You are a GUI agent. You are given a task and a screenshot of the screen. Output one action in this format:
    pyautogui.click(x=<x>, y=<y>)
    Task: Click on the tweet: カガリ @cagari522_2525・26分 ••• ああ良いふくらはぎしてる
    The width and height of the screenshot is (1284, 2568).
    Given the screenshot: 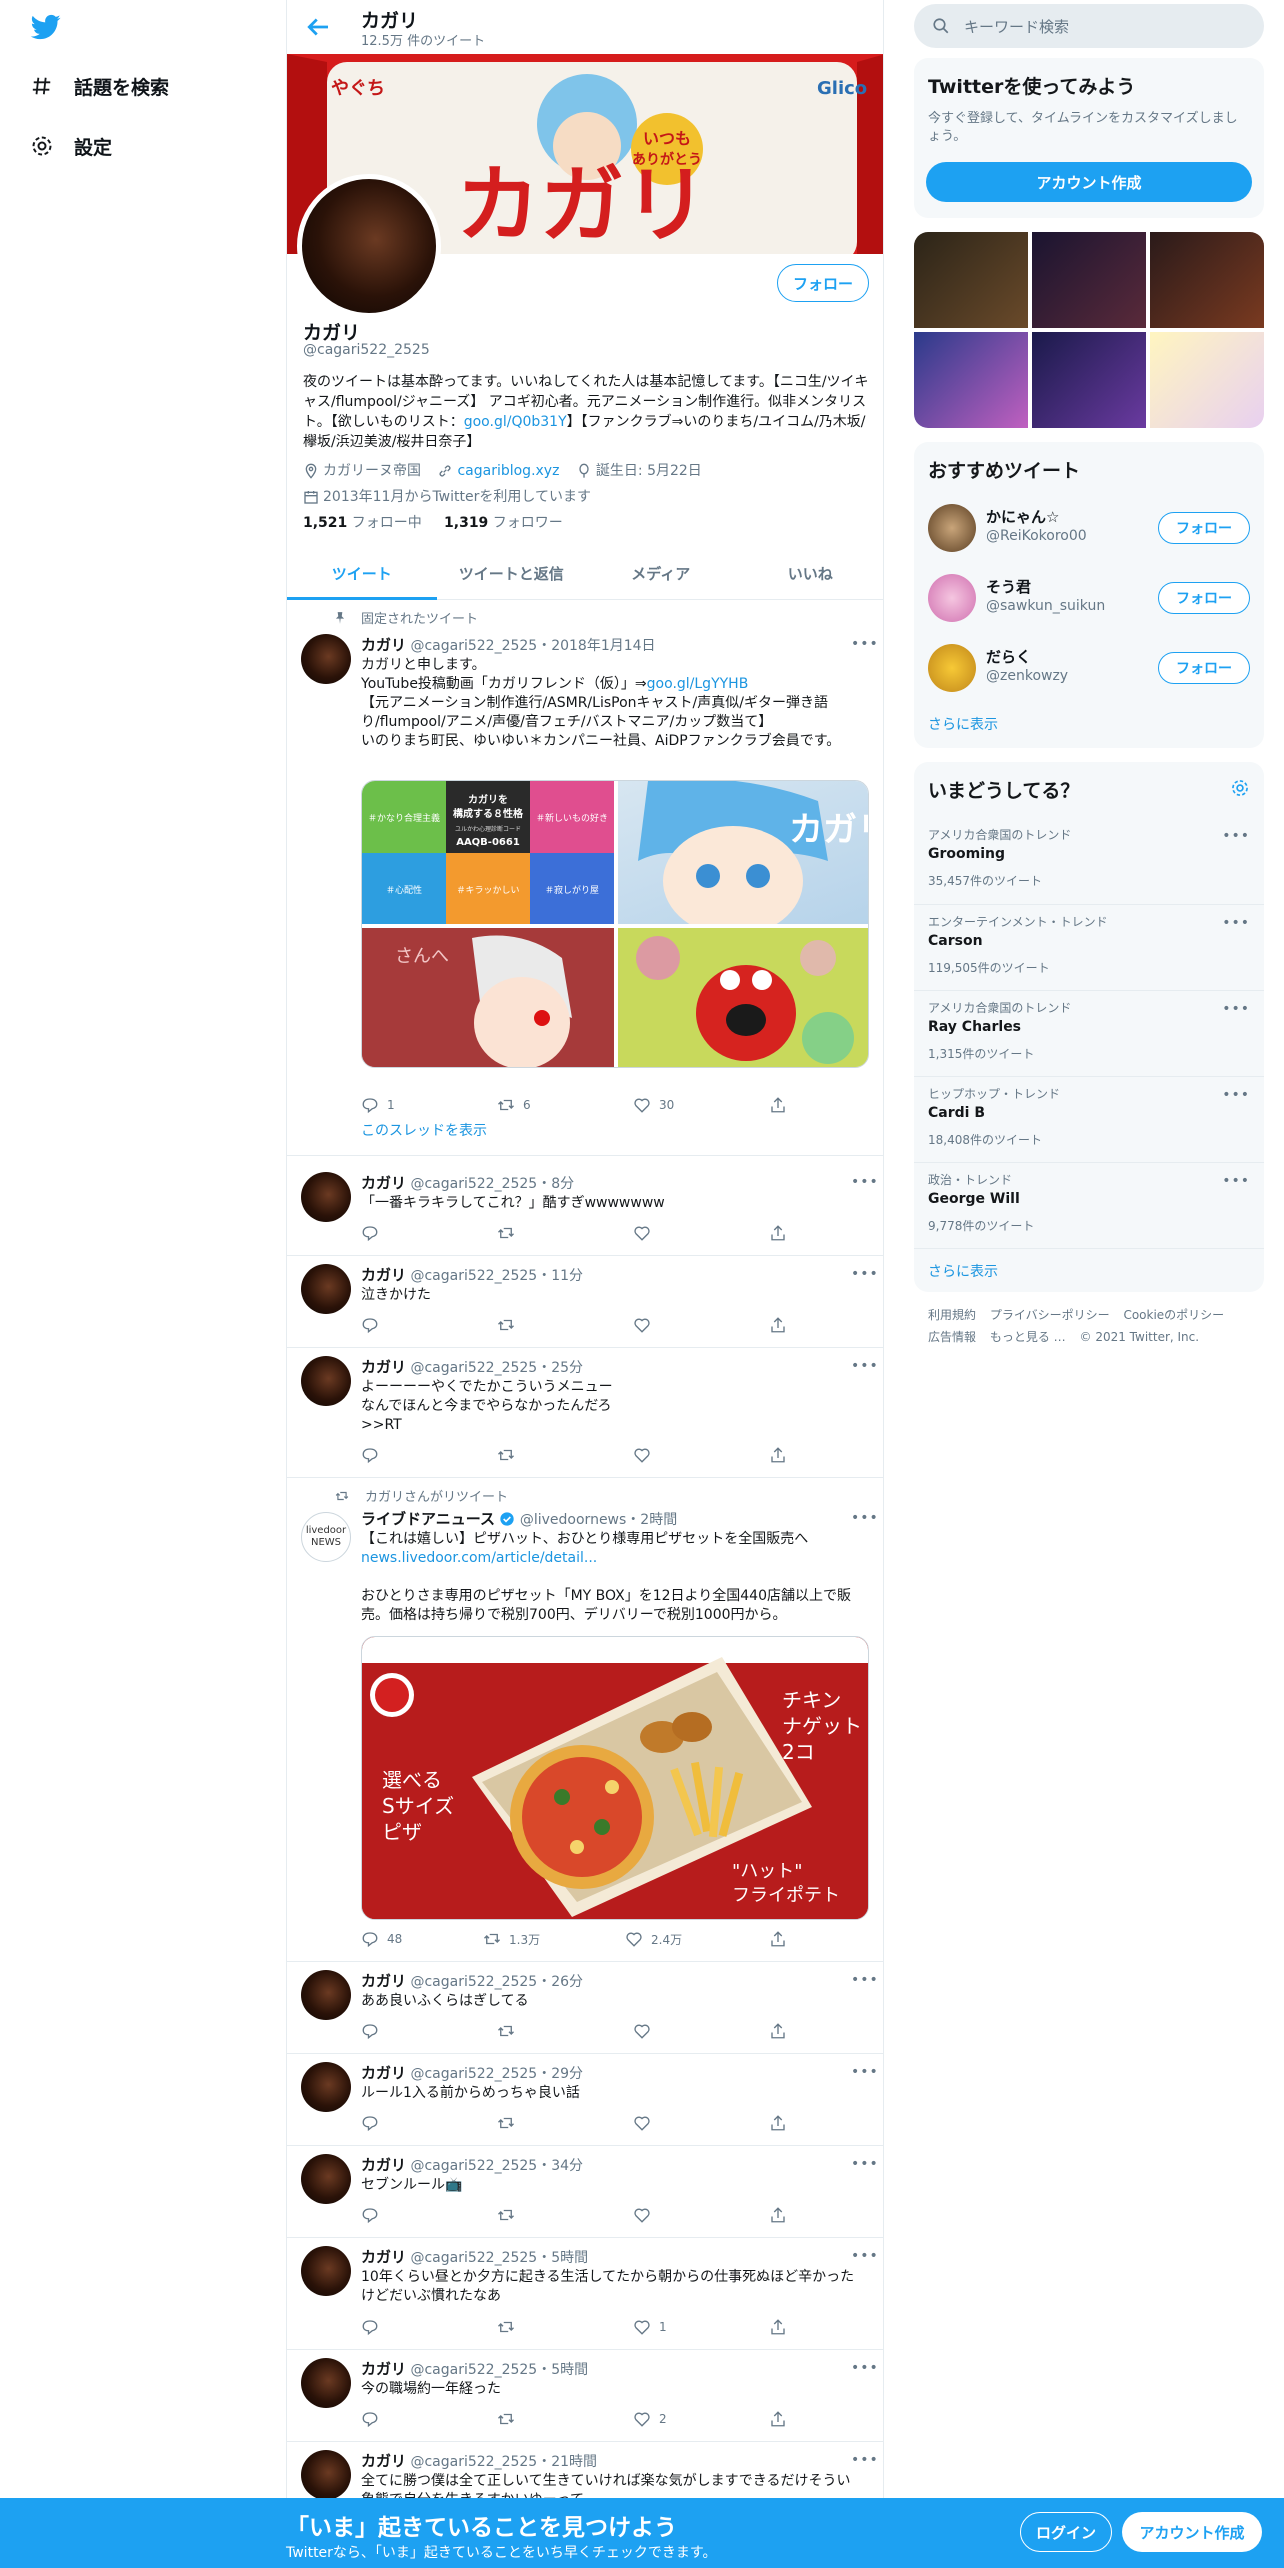 What is the action you would take?
    pyautogui.click(x=585, y=2008)
    